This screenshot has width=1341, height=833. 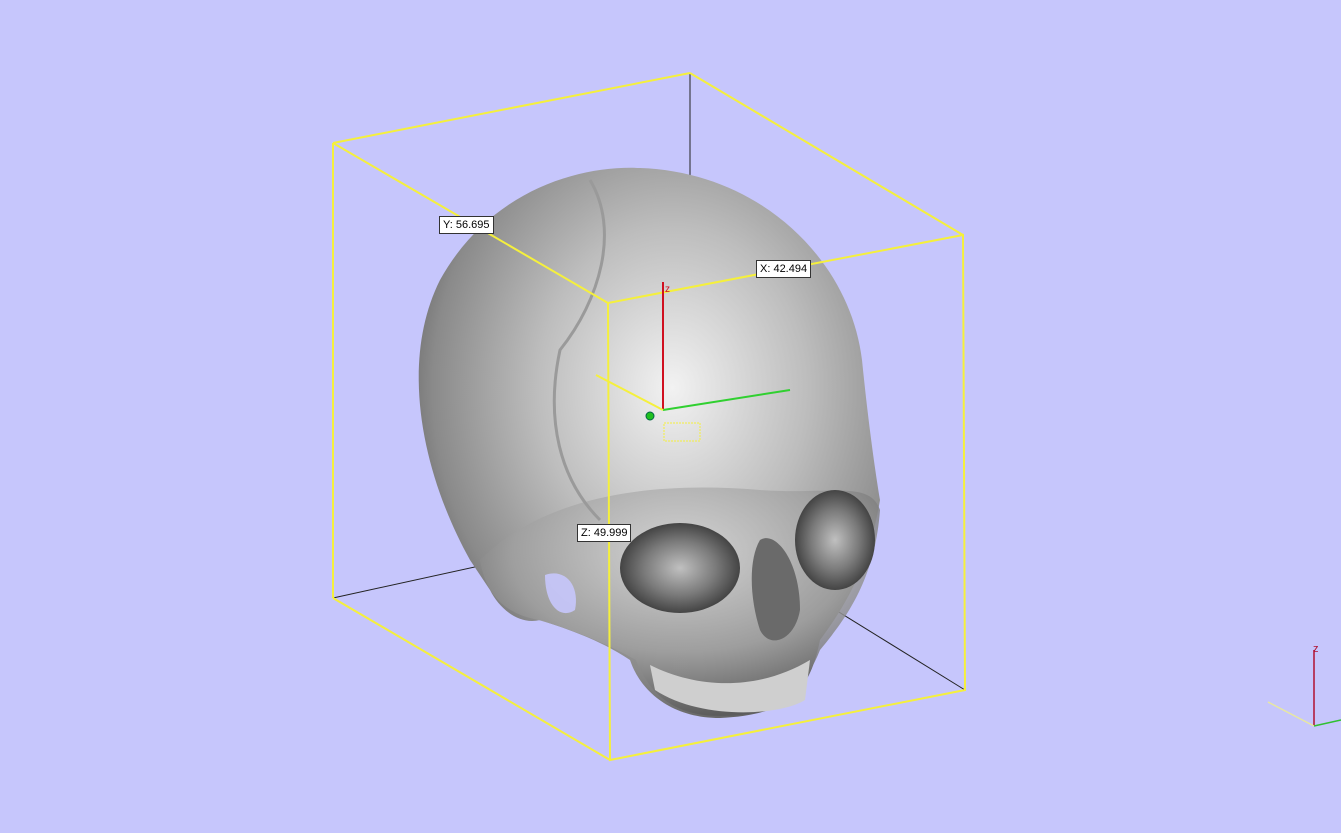 What do you see at coordinates (466, 225) in the screenshot?
I see `y-dimension-label: Y: 56.695` at bounding box center [466, 225].